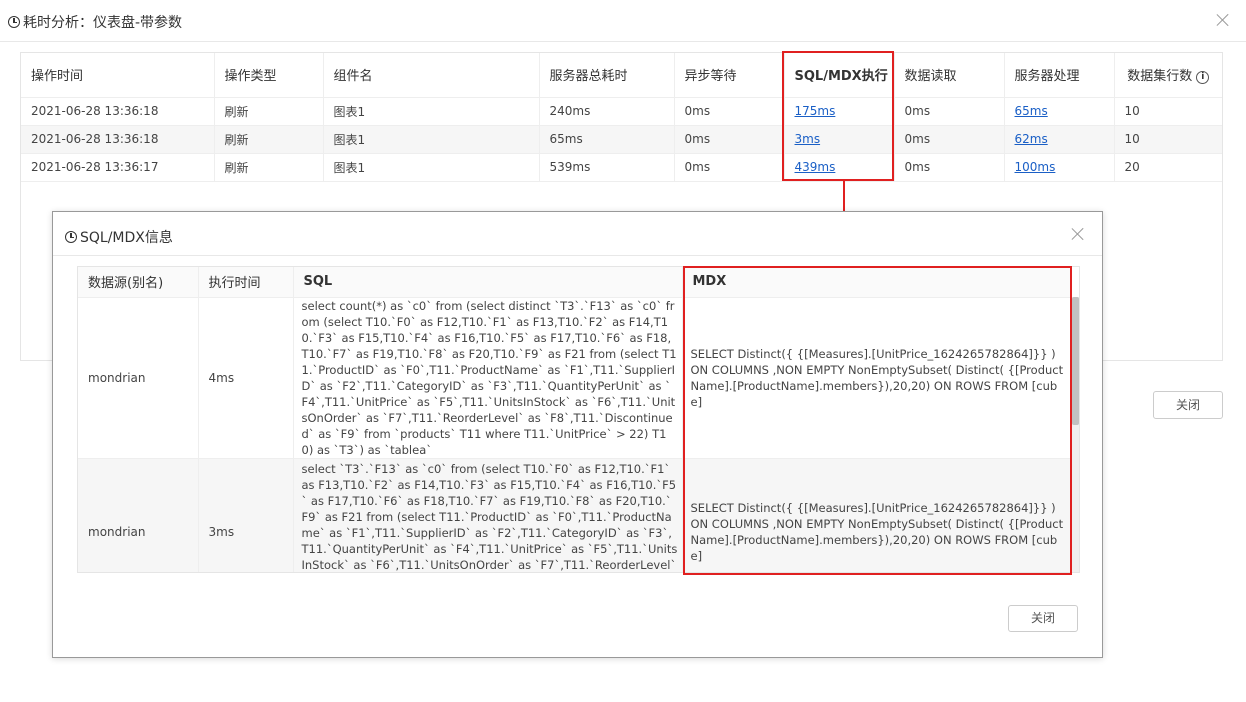  I want to click on column-header: 操作时间, so click(118, 75).